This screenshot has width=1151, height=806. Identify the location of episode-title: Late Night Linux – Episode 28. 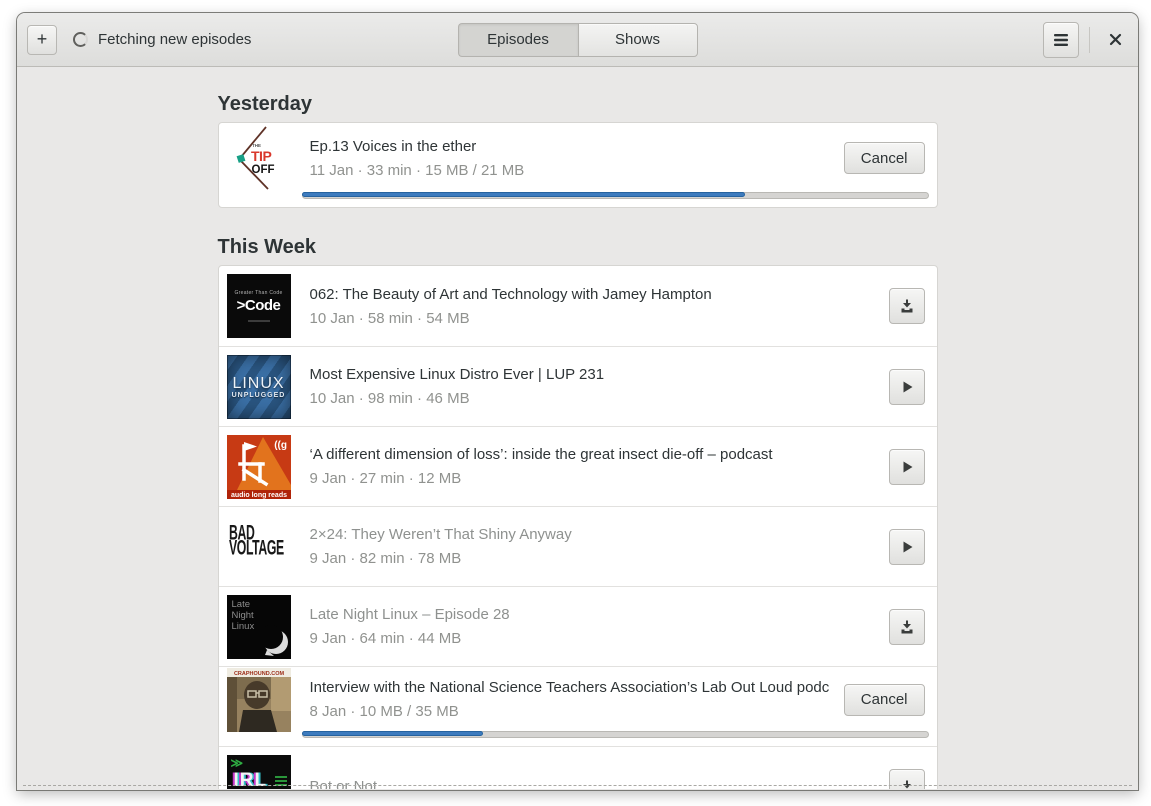
(409, 614).